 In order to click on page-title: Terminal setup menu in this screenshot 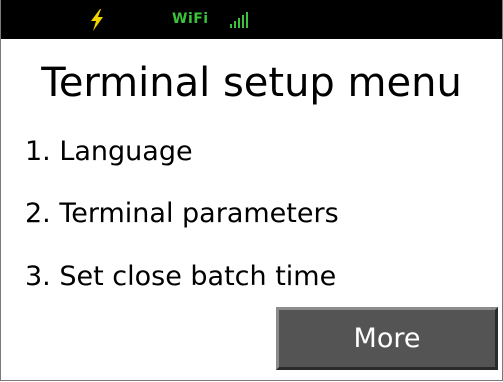, I will do `click(251, 83)`.